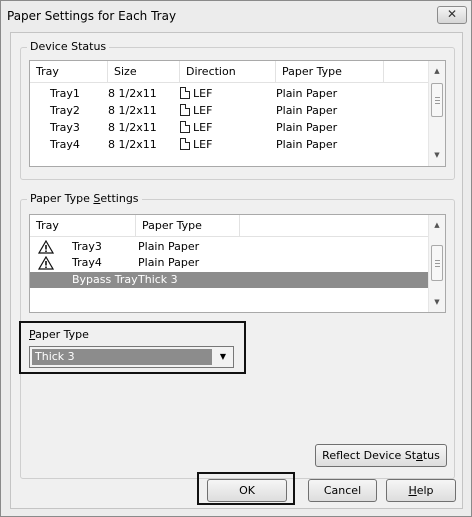 The height and width of the screenshot is (517, 472). What do you see at coordinates (431, 455) in the screenshot?
I see `label-part: tus` at bounding box center [431, 455].